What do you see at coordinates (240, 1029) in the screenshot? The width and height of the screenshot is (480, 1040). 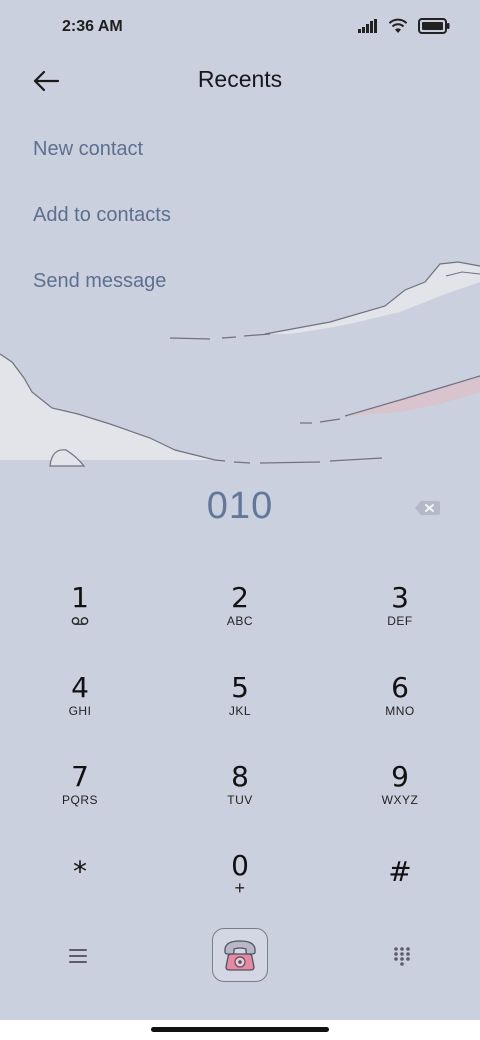 I see `home-indicator` at bounding box center [240, 1029].